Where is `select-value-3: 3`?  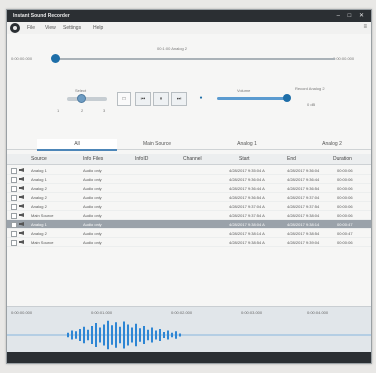 select-value-3: 3 is located at coordinates (104, 110).